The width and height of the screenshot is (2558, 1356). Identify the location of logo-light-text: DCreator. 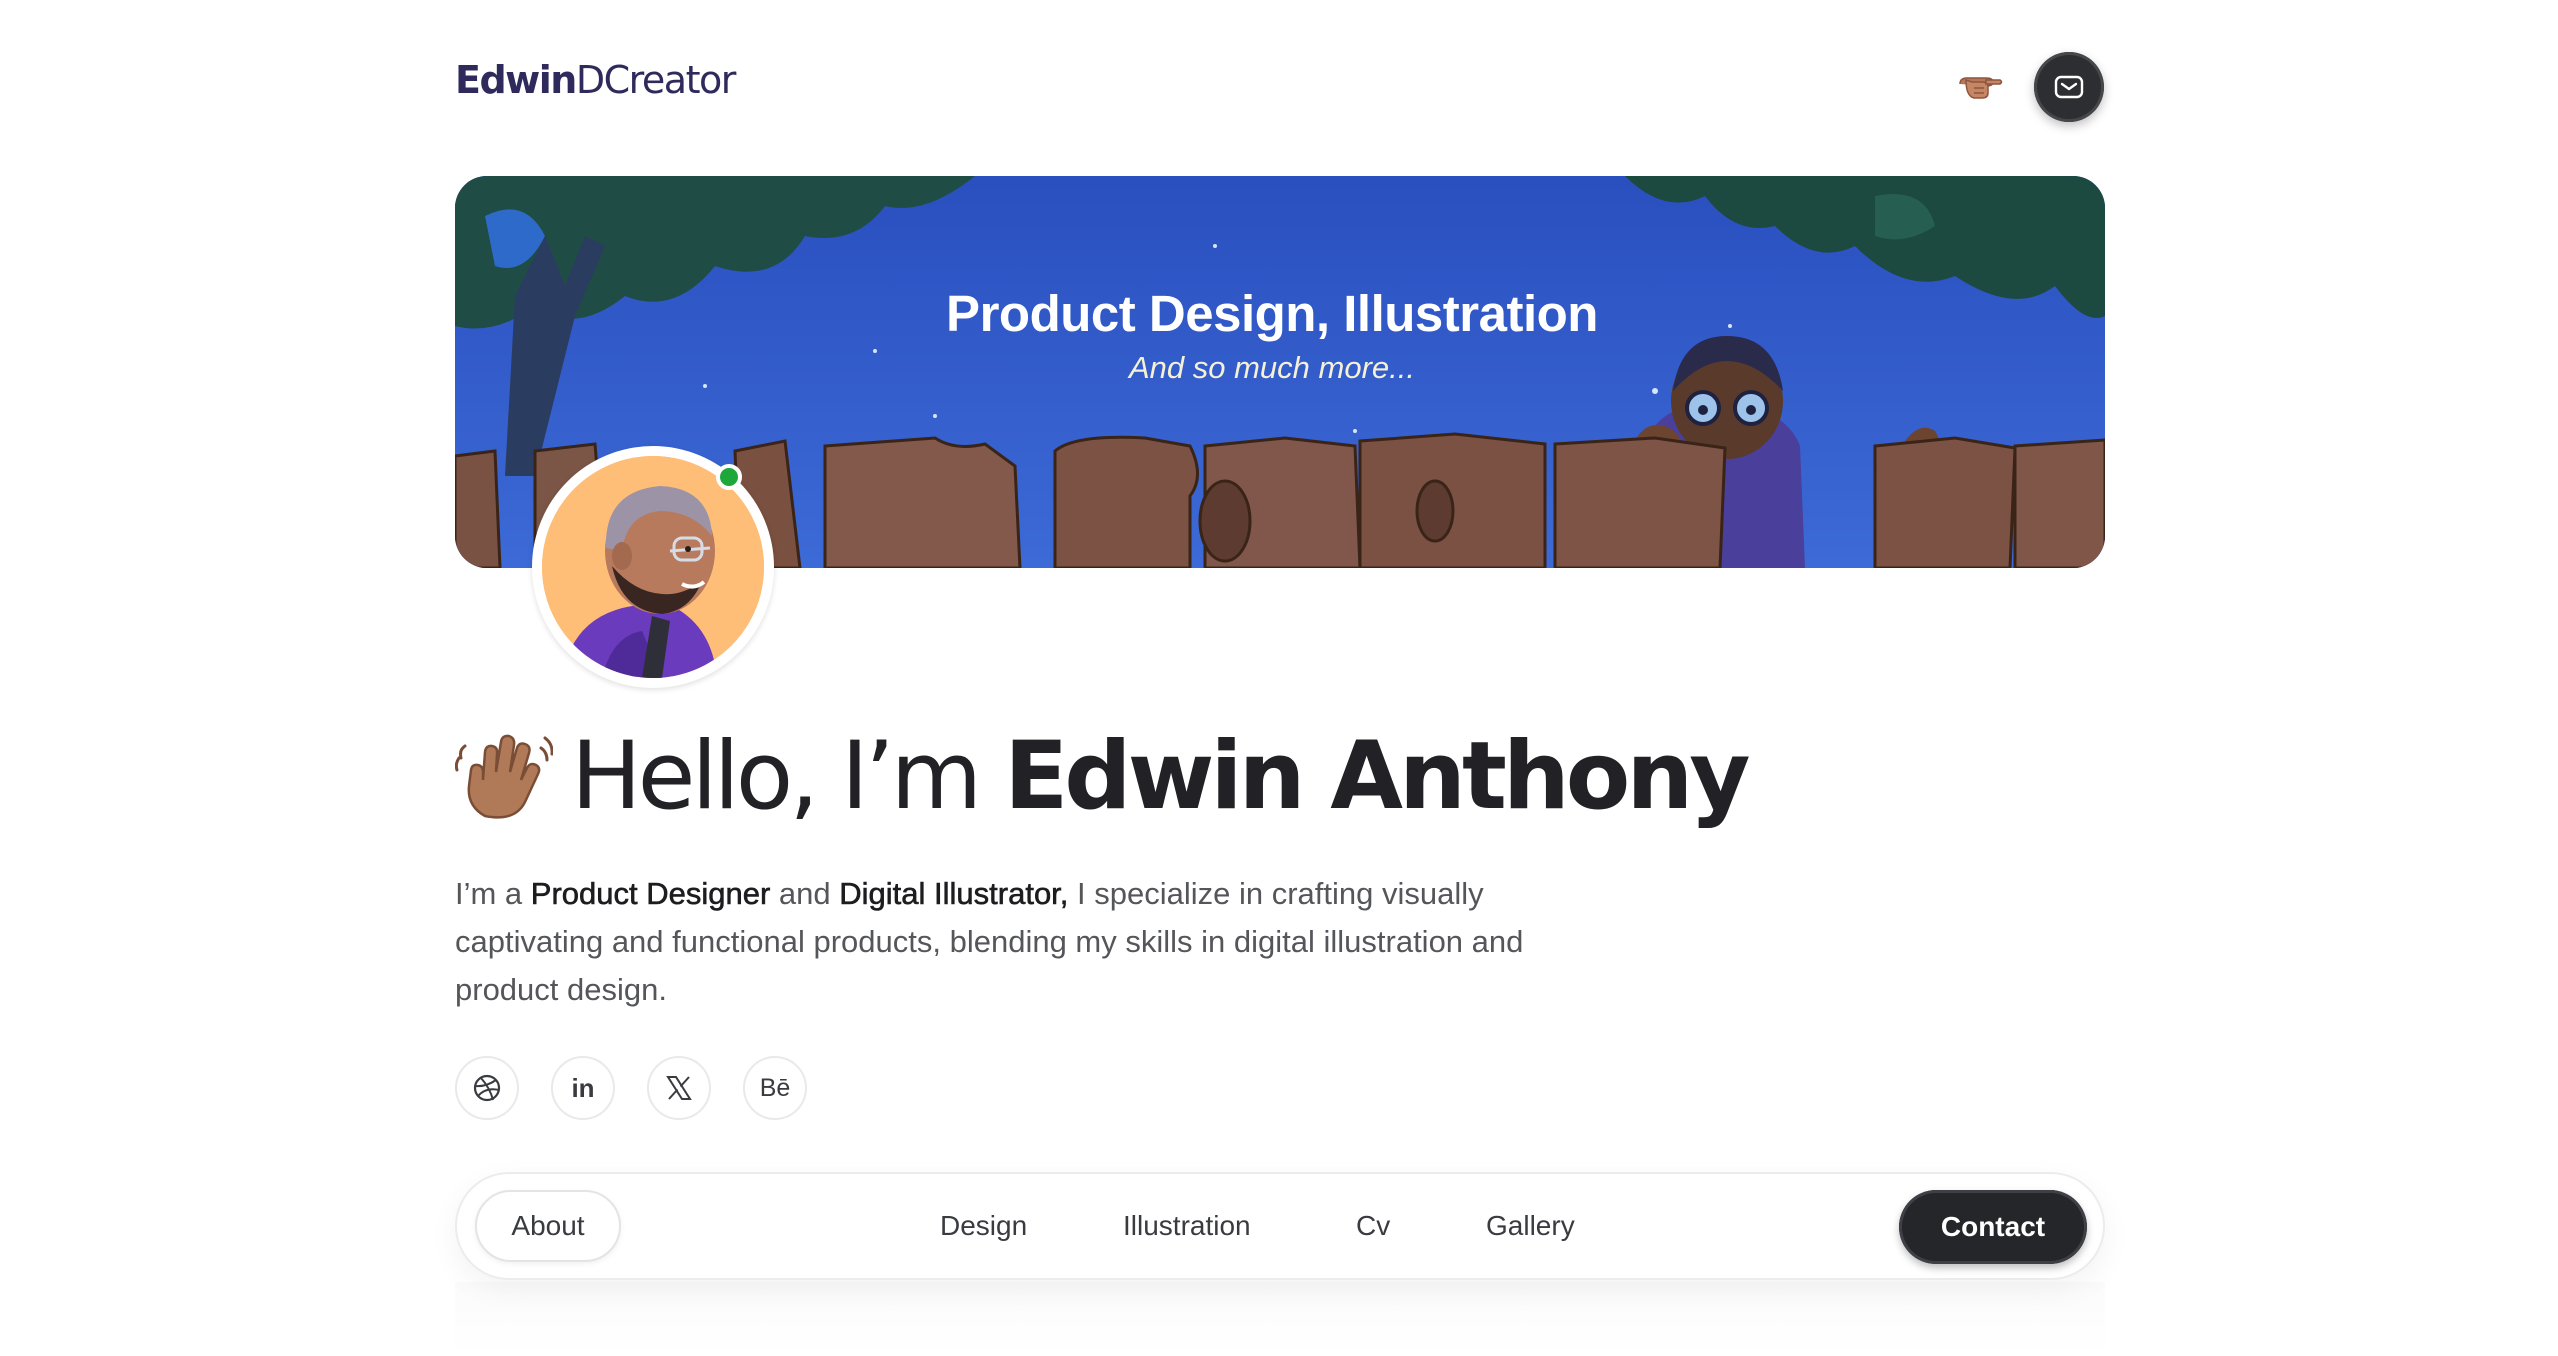
(656, 80).